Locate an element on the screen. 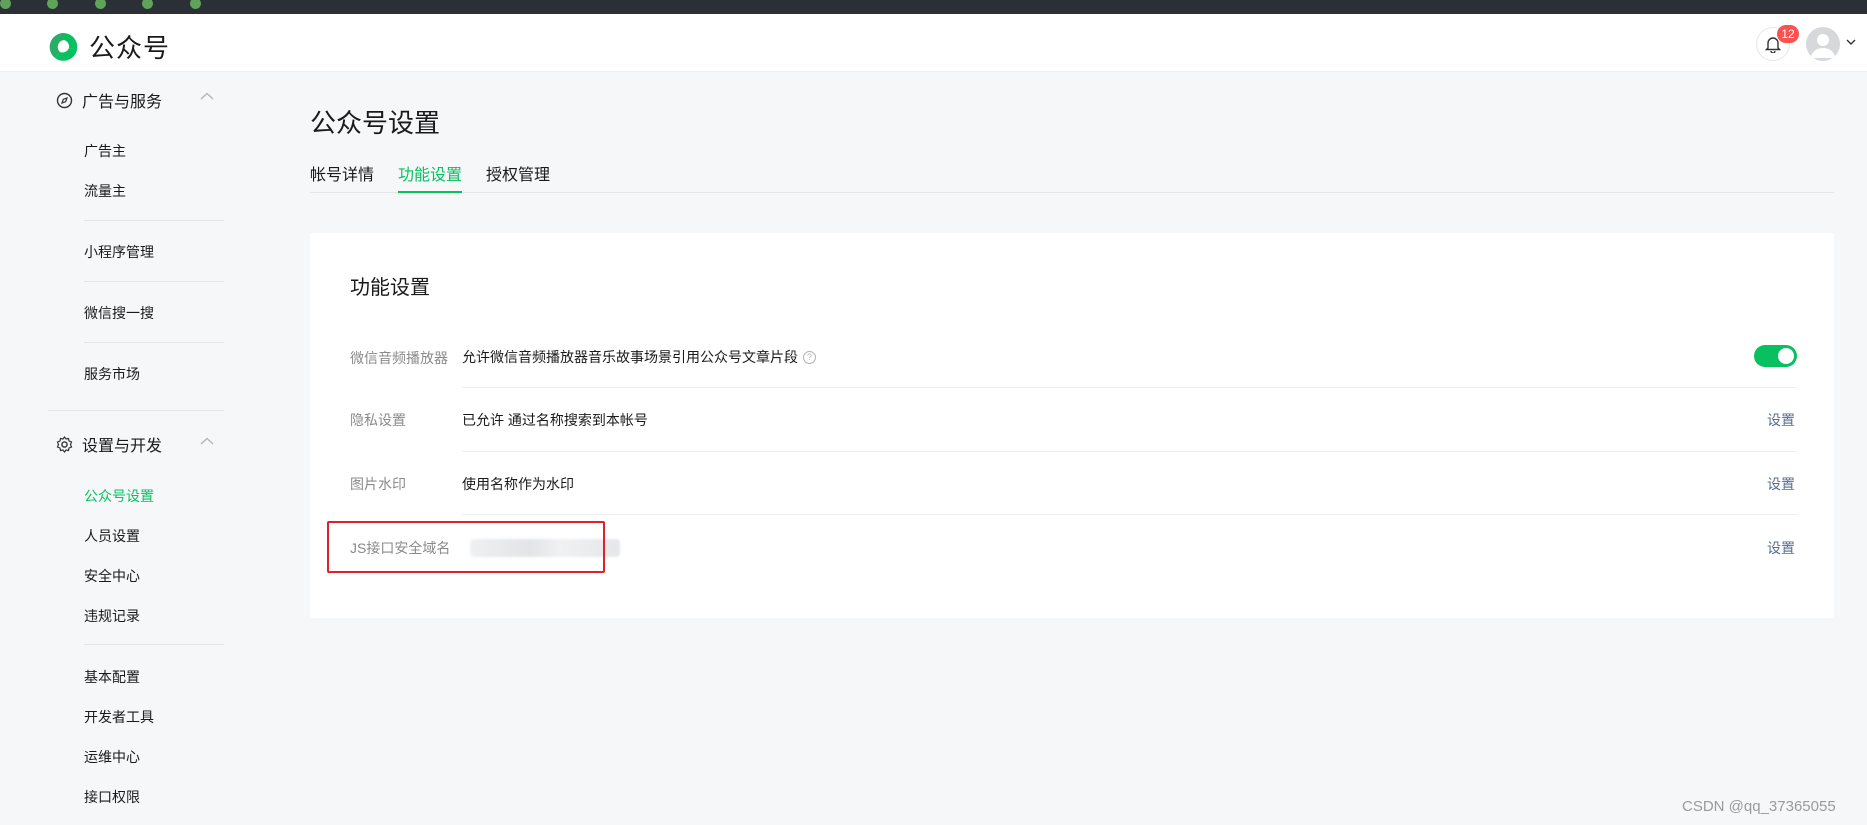 The image size is (1867, 825). annotation-highlight-box is located at coordinates (466, 547).